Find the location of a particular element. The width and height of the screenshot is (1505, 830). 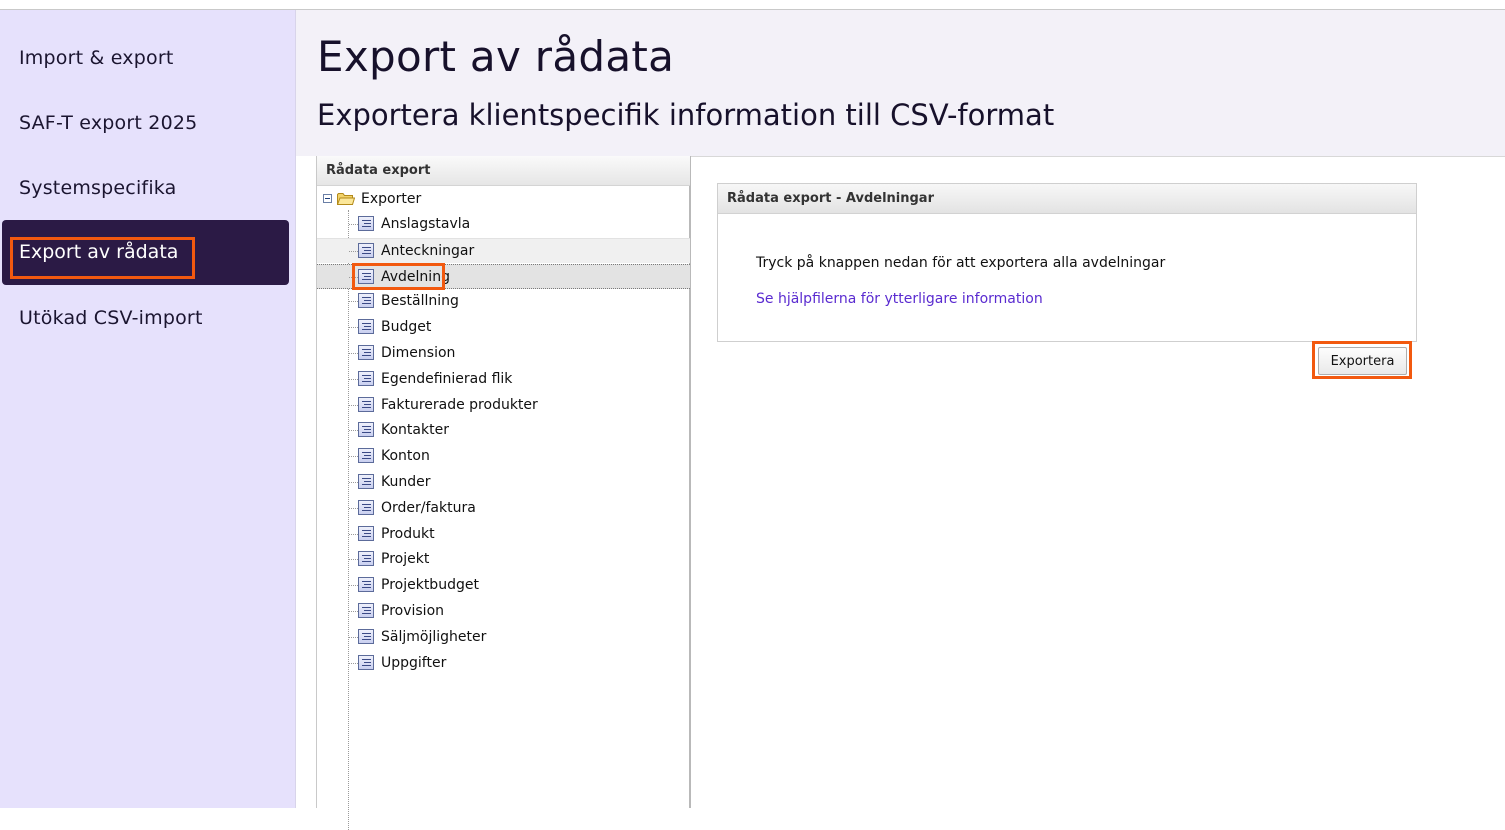

sidebar-item-label: Export av rådata is located at coordinates (99, 252).